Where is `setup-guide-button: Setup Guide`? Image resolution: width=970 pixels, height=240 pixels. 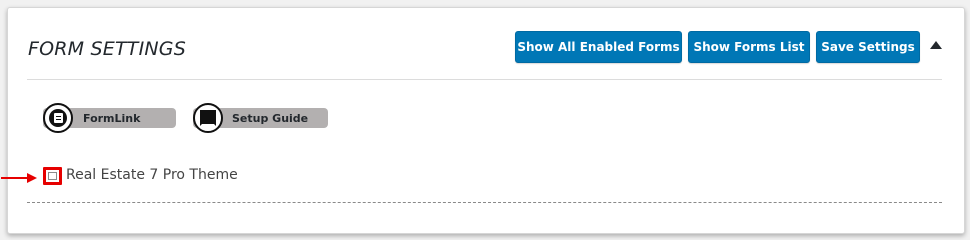
setup-guide-button: Setup Guide is located at coordinates (260, 118).